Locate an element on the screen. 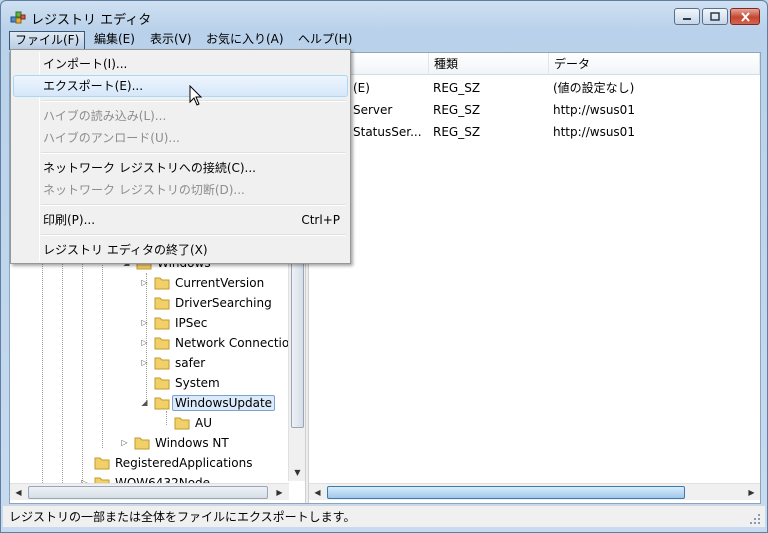 Image resolution: width=768 pixels, height=533 pixels. menu-file: ファイル(F) is located at coordinates (47, 40).